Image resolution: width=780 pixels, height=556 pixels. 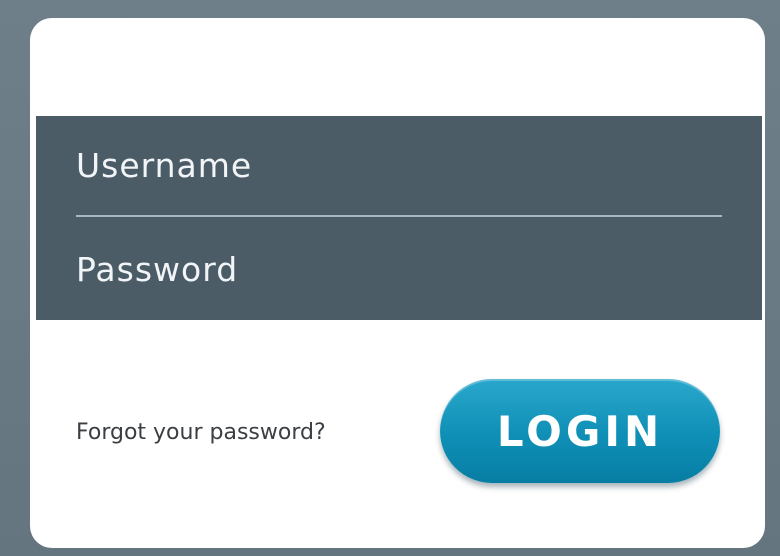 I want to click on field-divider, so click(x=399, y=216).